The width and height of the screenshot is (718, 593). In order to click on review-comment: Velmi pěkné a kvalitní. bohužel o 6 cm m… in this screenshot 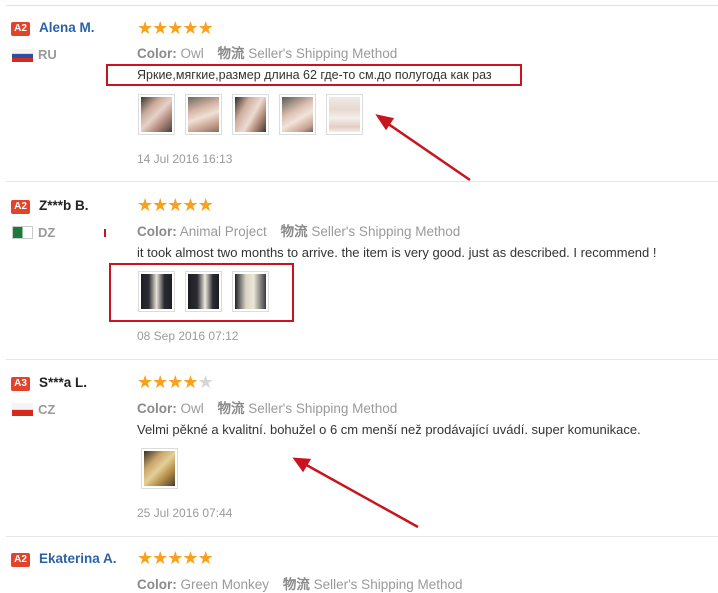, I will do `click(389, 429)`.